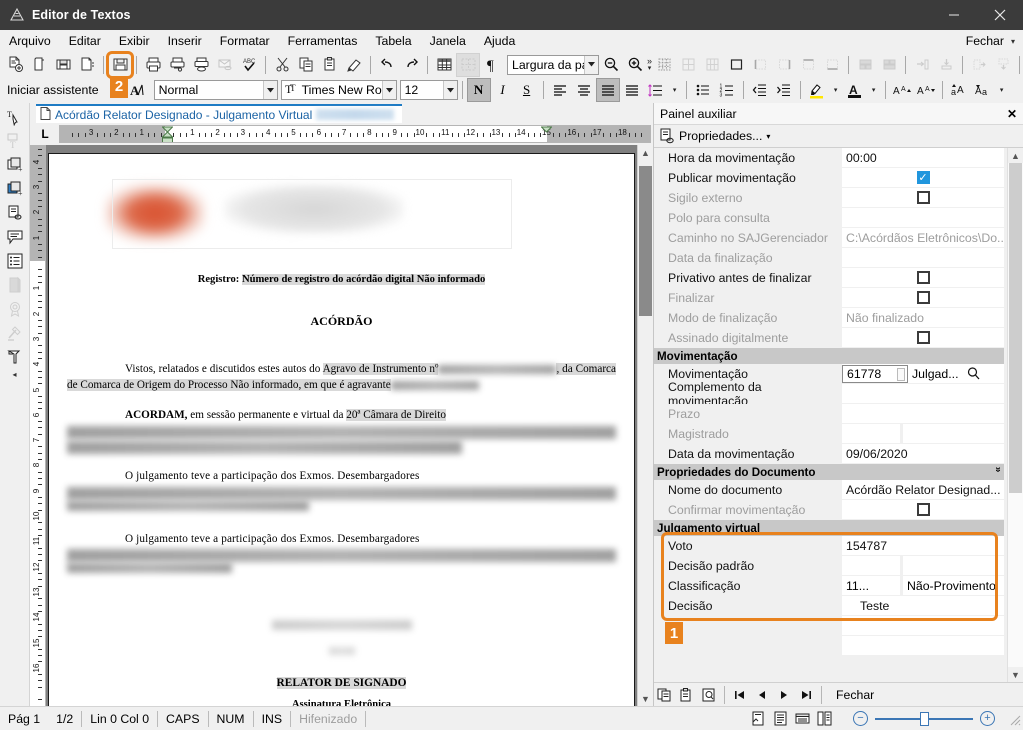  I want to click on insert-table-icon, so click(444, 65).